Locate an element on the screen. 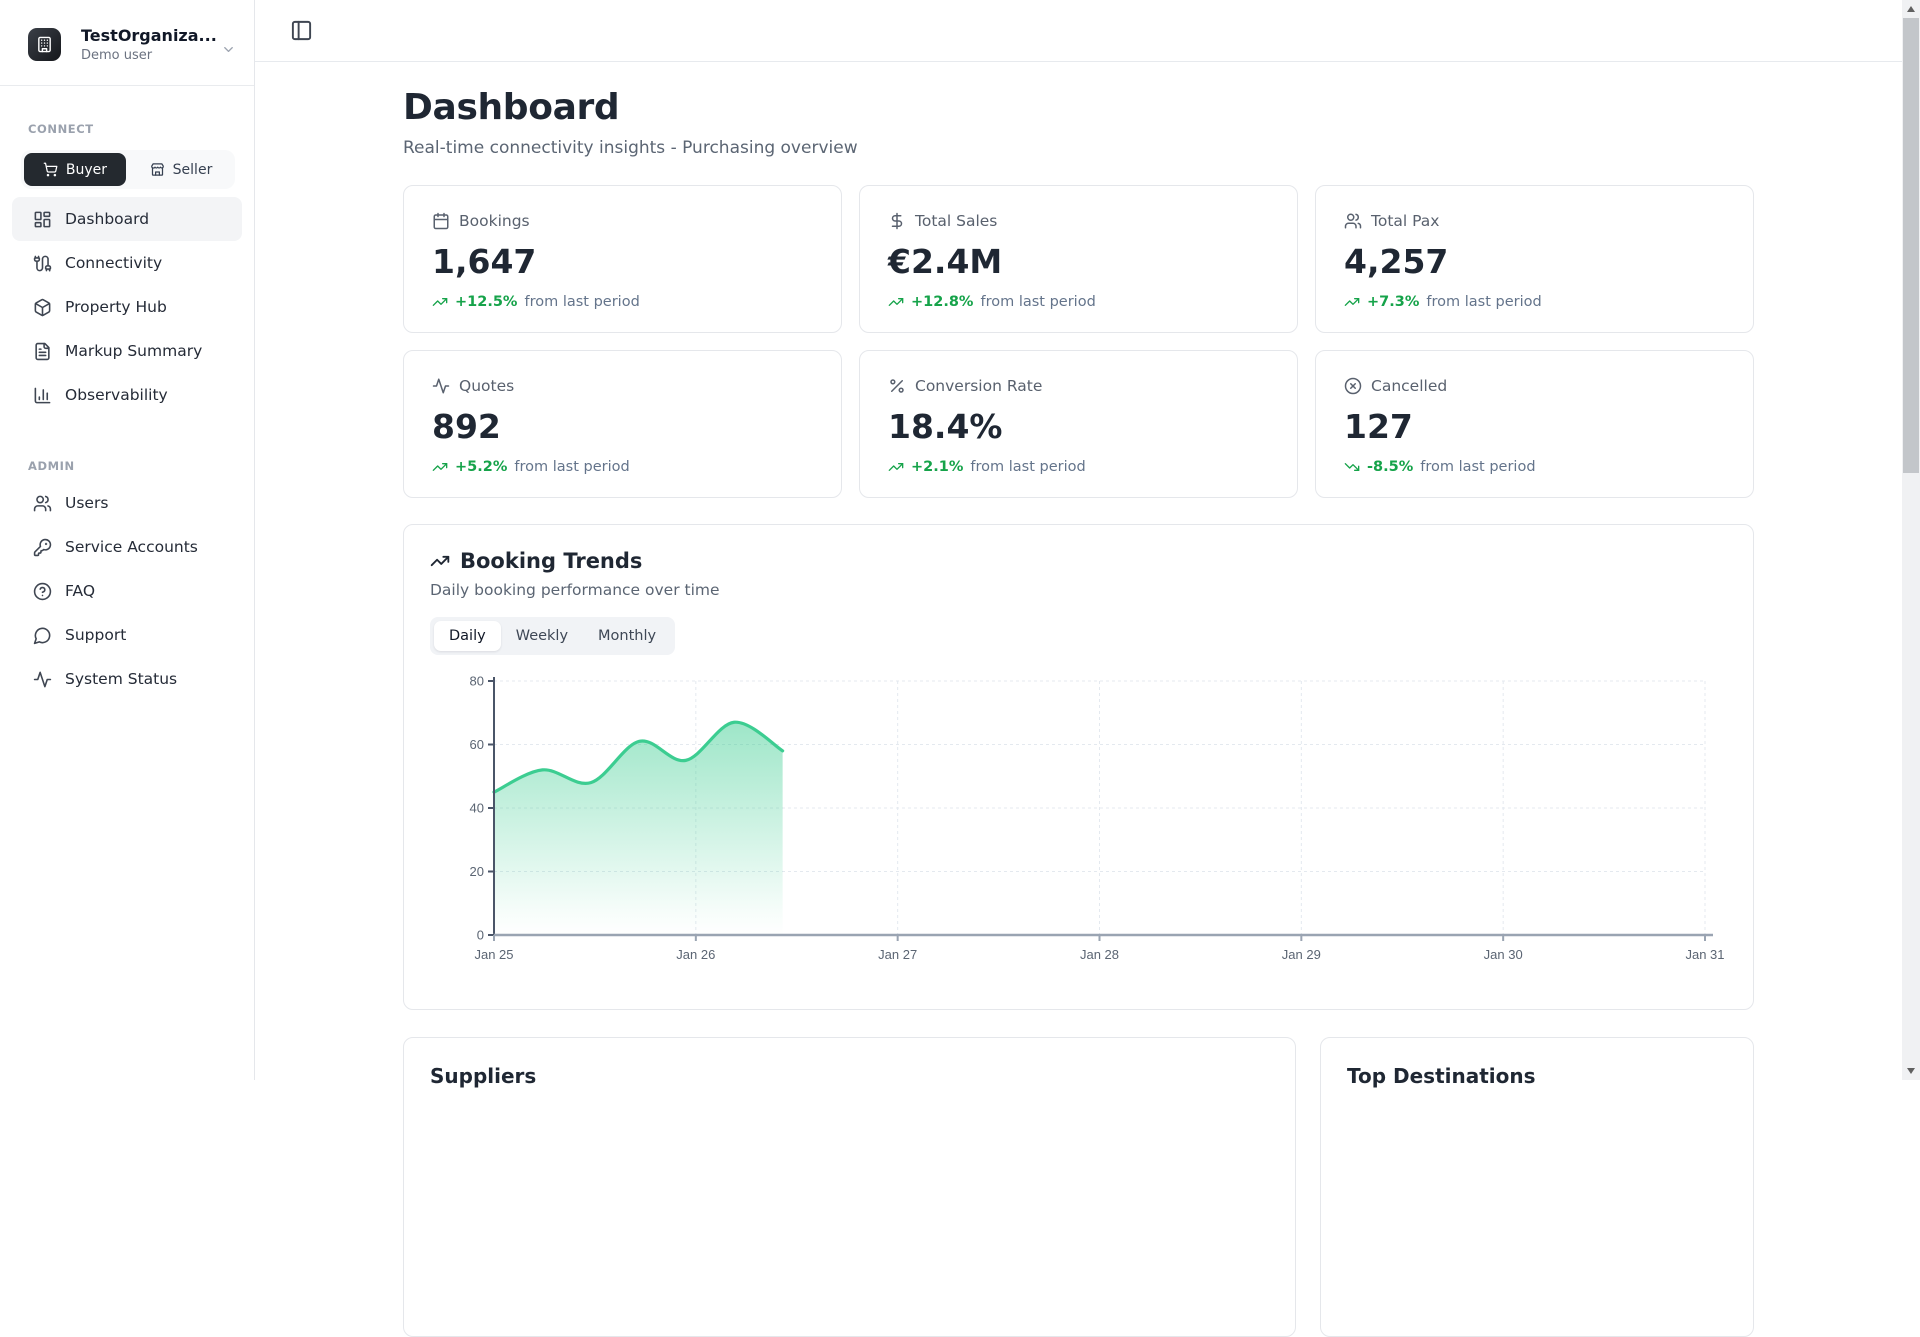 The height and width of the screenshot is (1337, 1920). booking-trends-subtitle: Daily booking performance over time is located at coordinates (575, 590).